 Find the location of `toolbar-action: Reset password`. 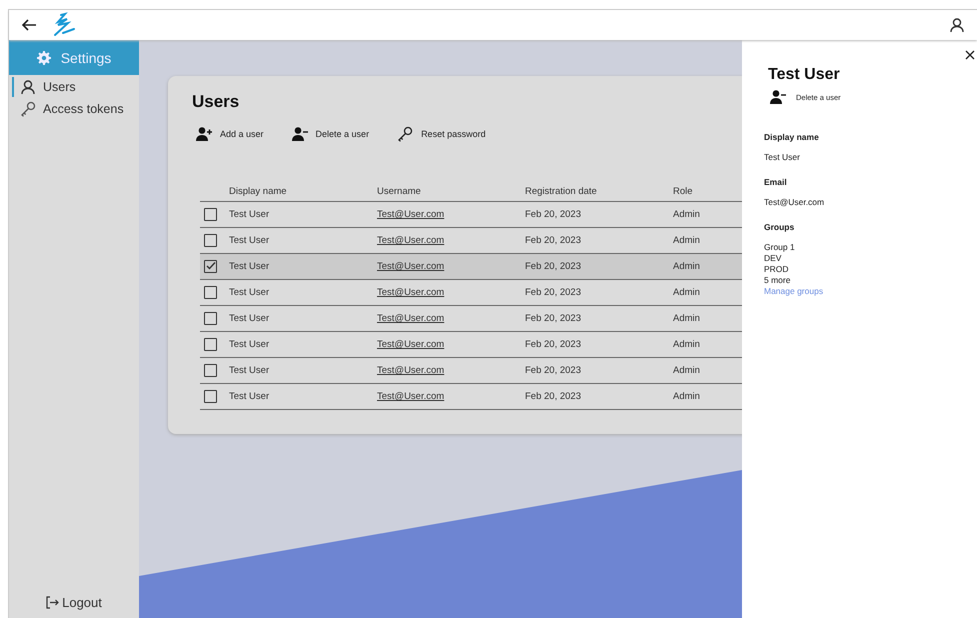

toolbar-action: Reset password is located at coordinates (441, 134).